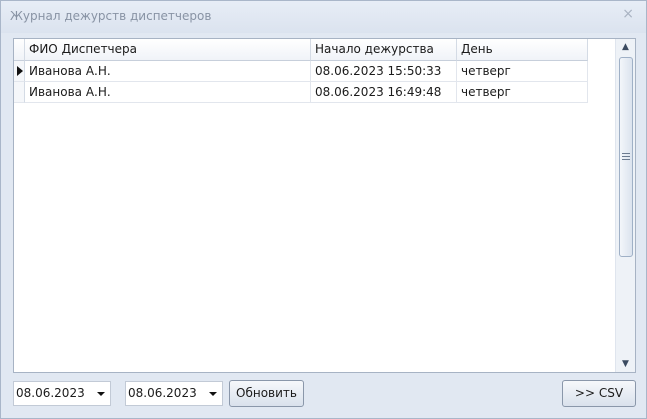 The image size is (647, 419). What do you see at coordinates (384, 71) in the screenshot?
I see `cell-start: 08.06.2023 15:50:33` at bounding box center [384, 71].